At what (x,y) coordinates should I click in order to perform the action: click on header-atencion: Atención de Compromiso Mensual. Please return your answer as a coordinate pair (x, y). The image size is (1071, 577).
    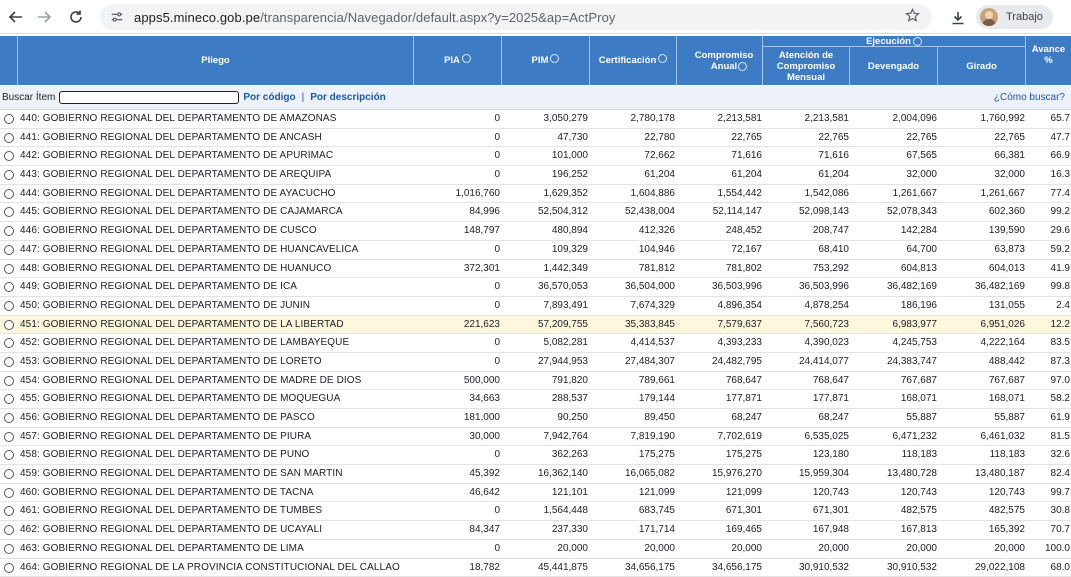
    Looking at the image, I should click on (806, 66).